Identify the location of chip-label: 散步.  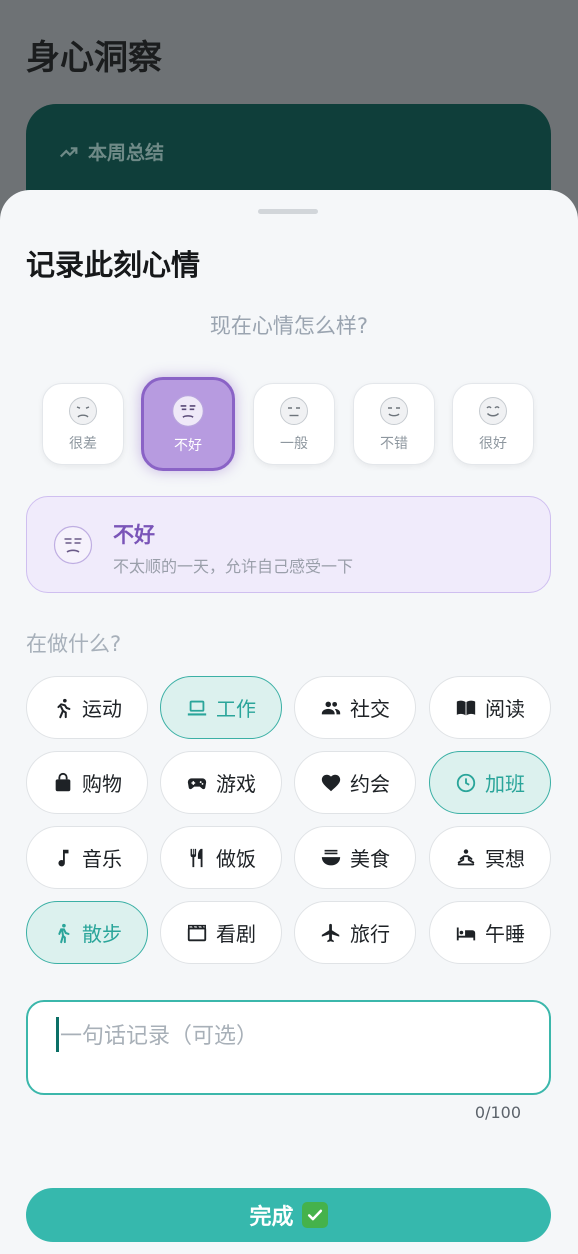
(102, 934).